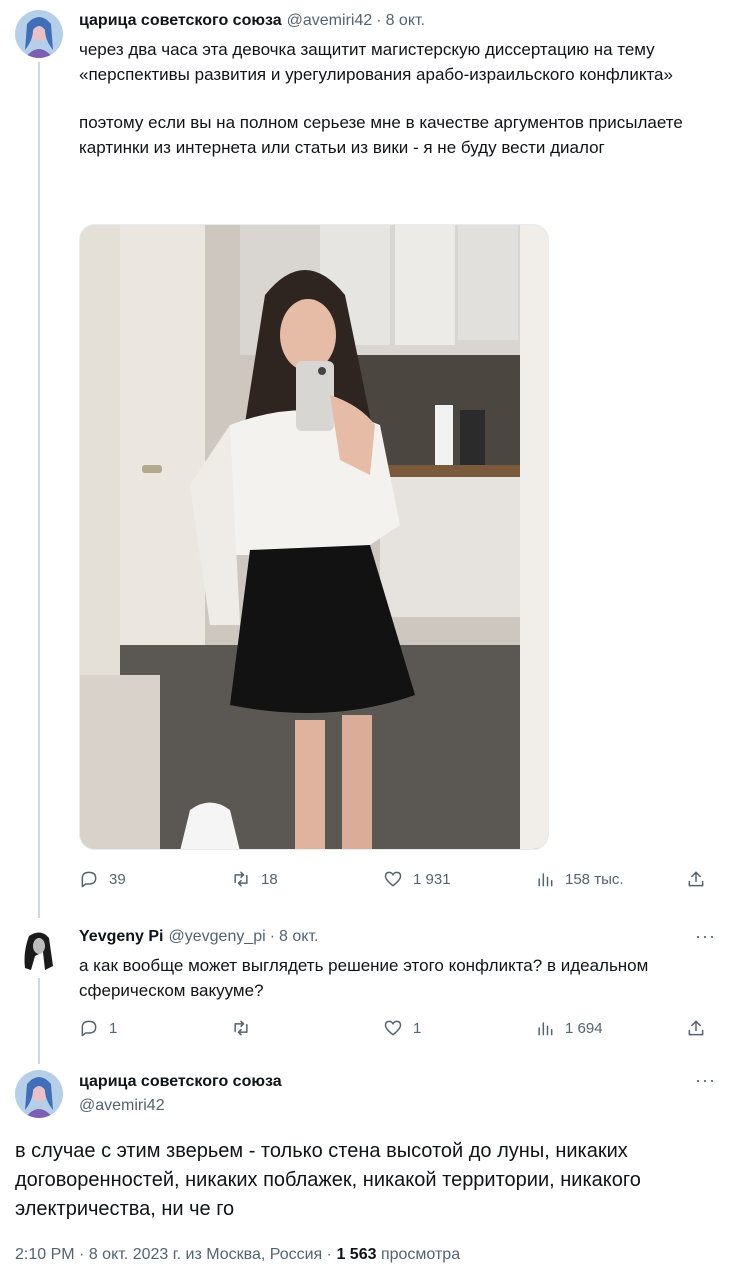 The height and width of the screenshot is (1280, 738). What do you see at coordinates (113, 1028) in the screenshot?
I see `reply-count: 1` at bounding box center [113, 1028].